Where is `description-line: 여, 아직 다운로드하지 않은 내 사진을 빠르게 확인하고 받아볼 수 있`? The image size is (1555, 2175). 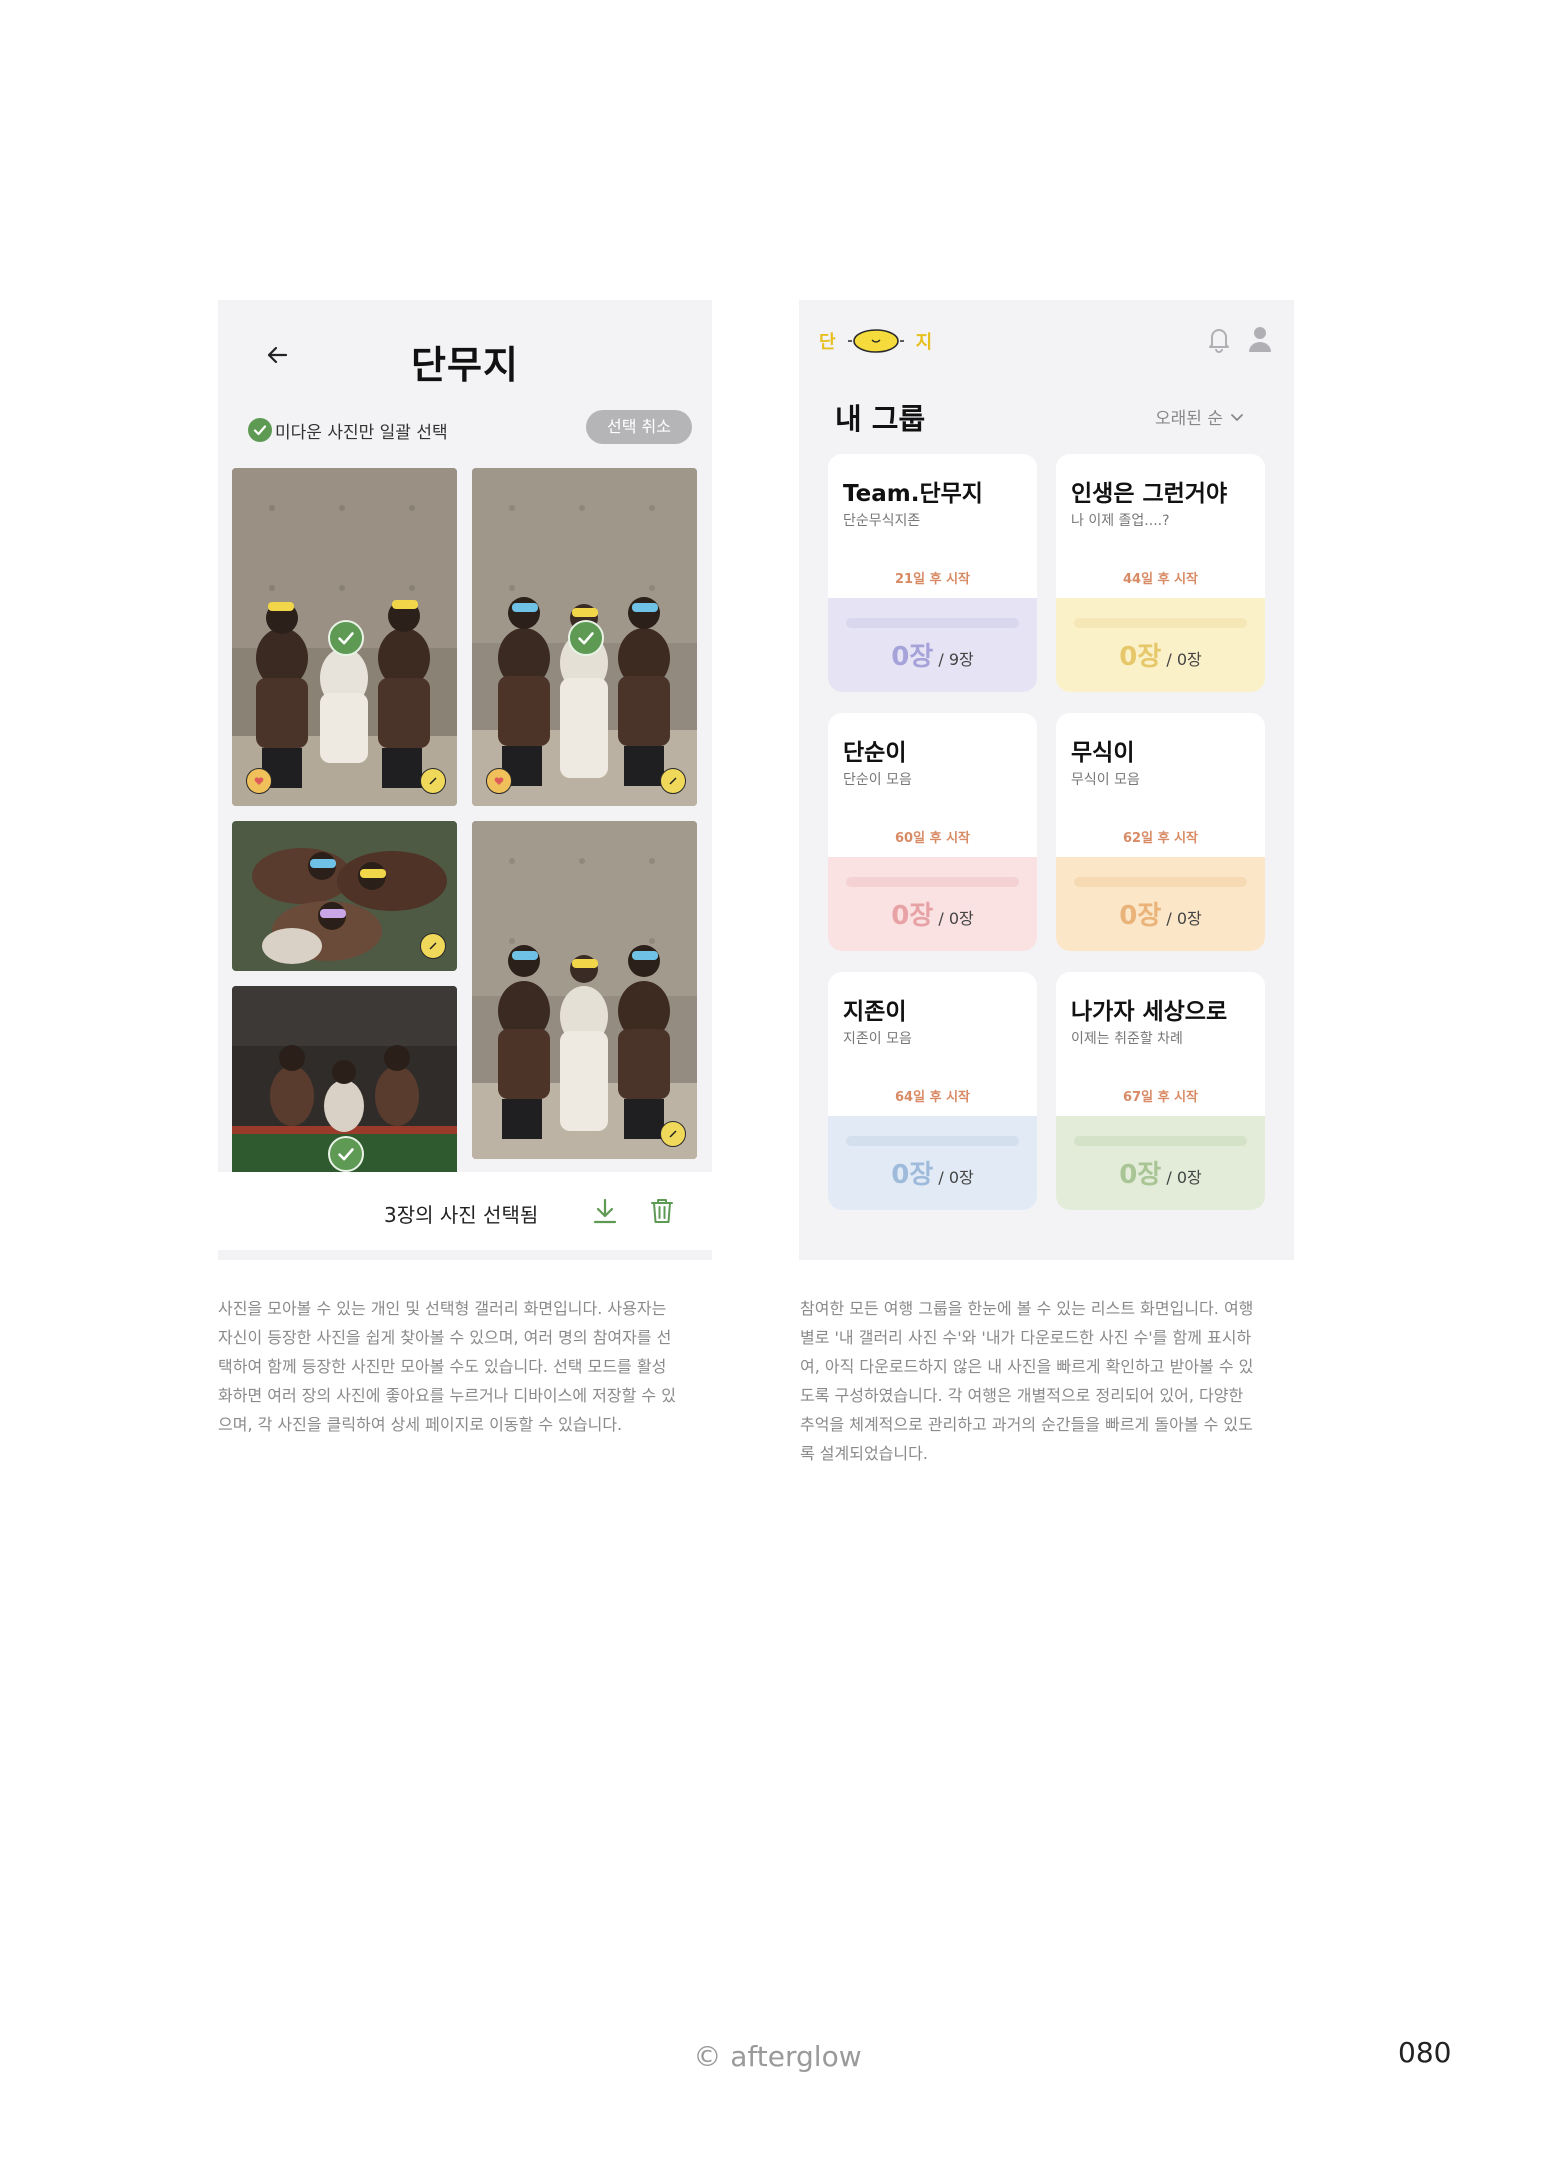
description-line: 여, 아직 다운로드하지 않은 내 사진을 빠르게 확인하고 받아볼 수 있 is located at coordinates (1027, 1366).